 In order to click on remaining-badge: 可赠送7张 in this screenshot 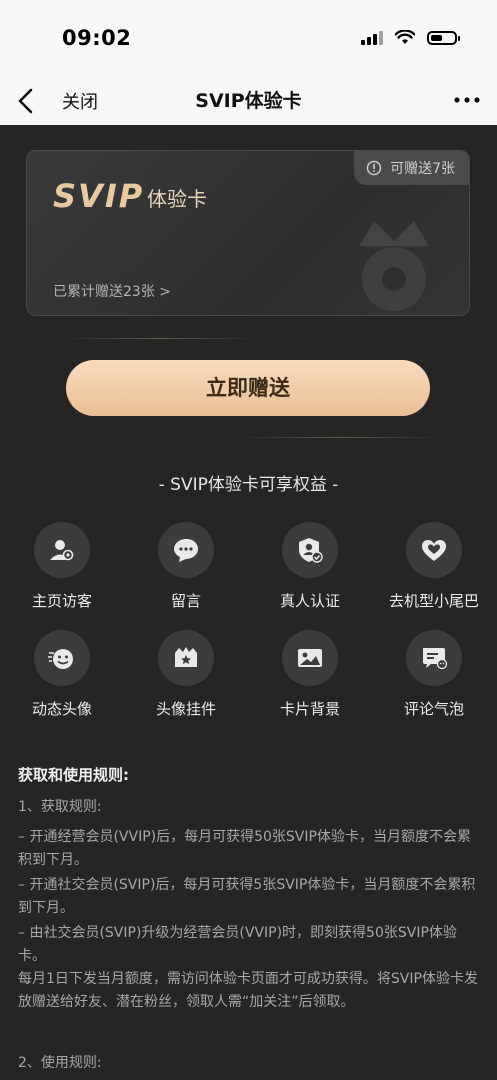, I will do `click(411, 168)`.